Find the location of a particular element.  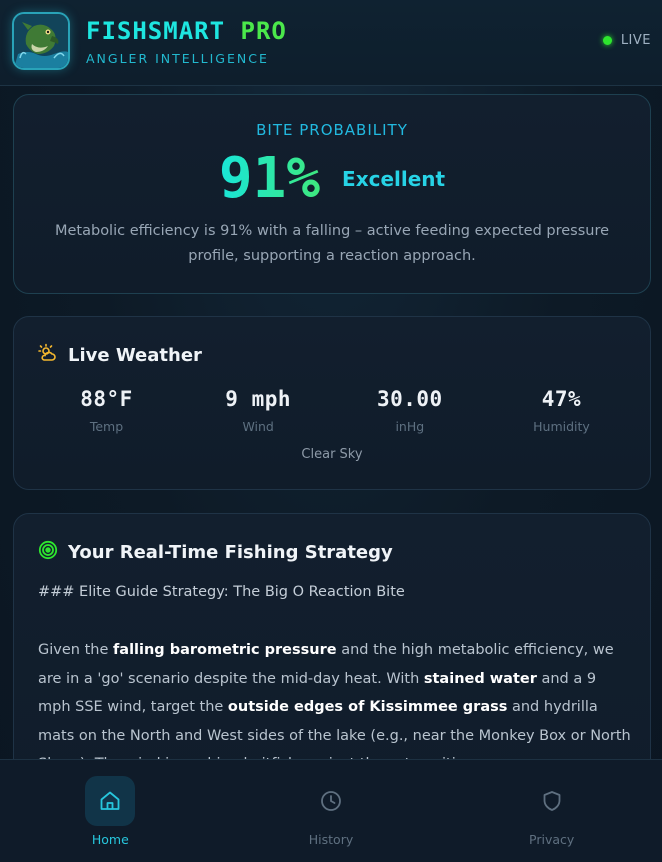

tab-privacy: Privacy is located at coordinates (551, 811).